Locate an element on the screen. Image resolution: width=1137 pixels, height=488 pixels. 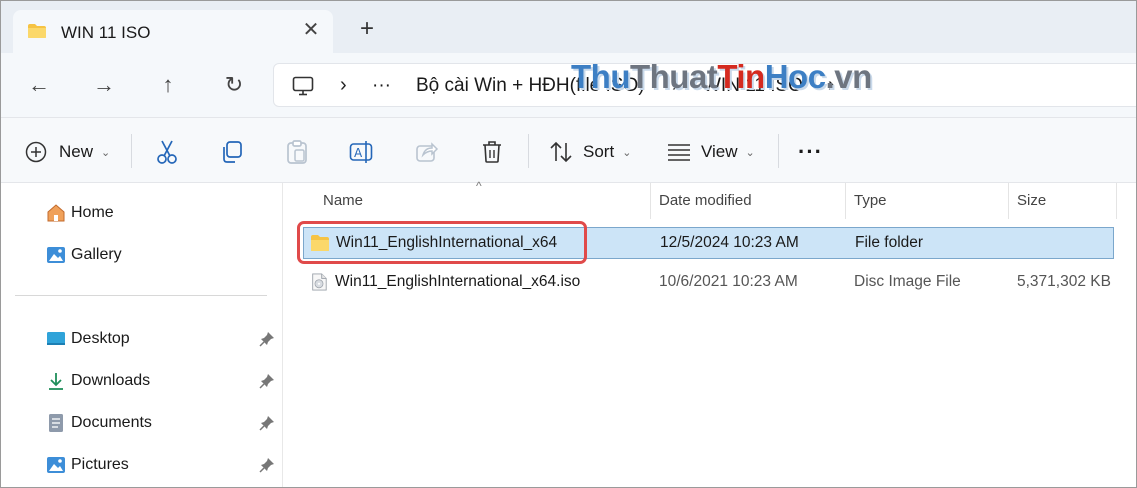
sidebar-item-downloads: Downloads is located at coordinates (97, 381).